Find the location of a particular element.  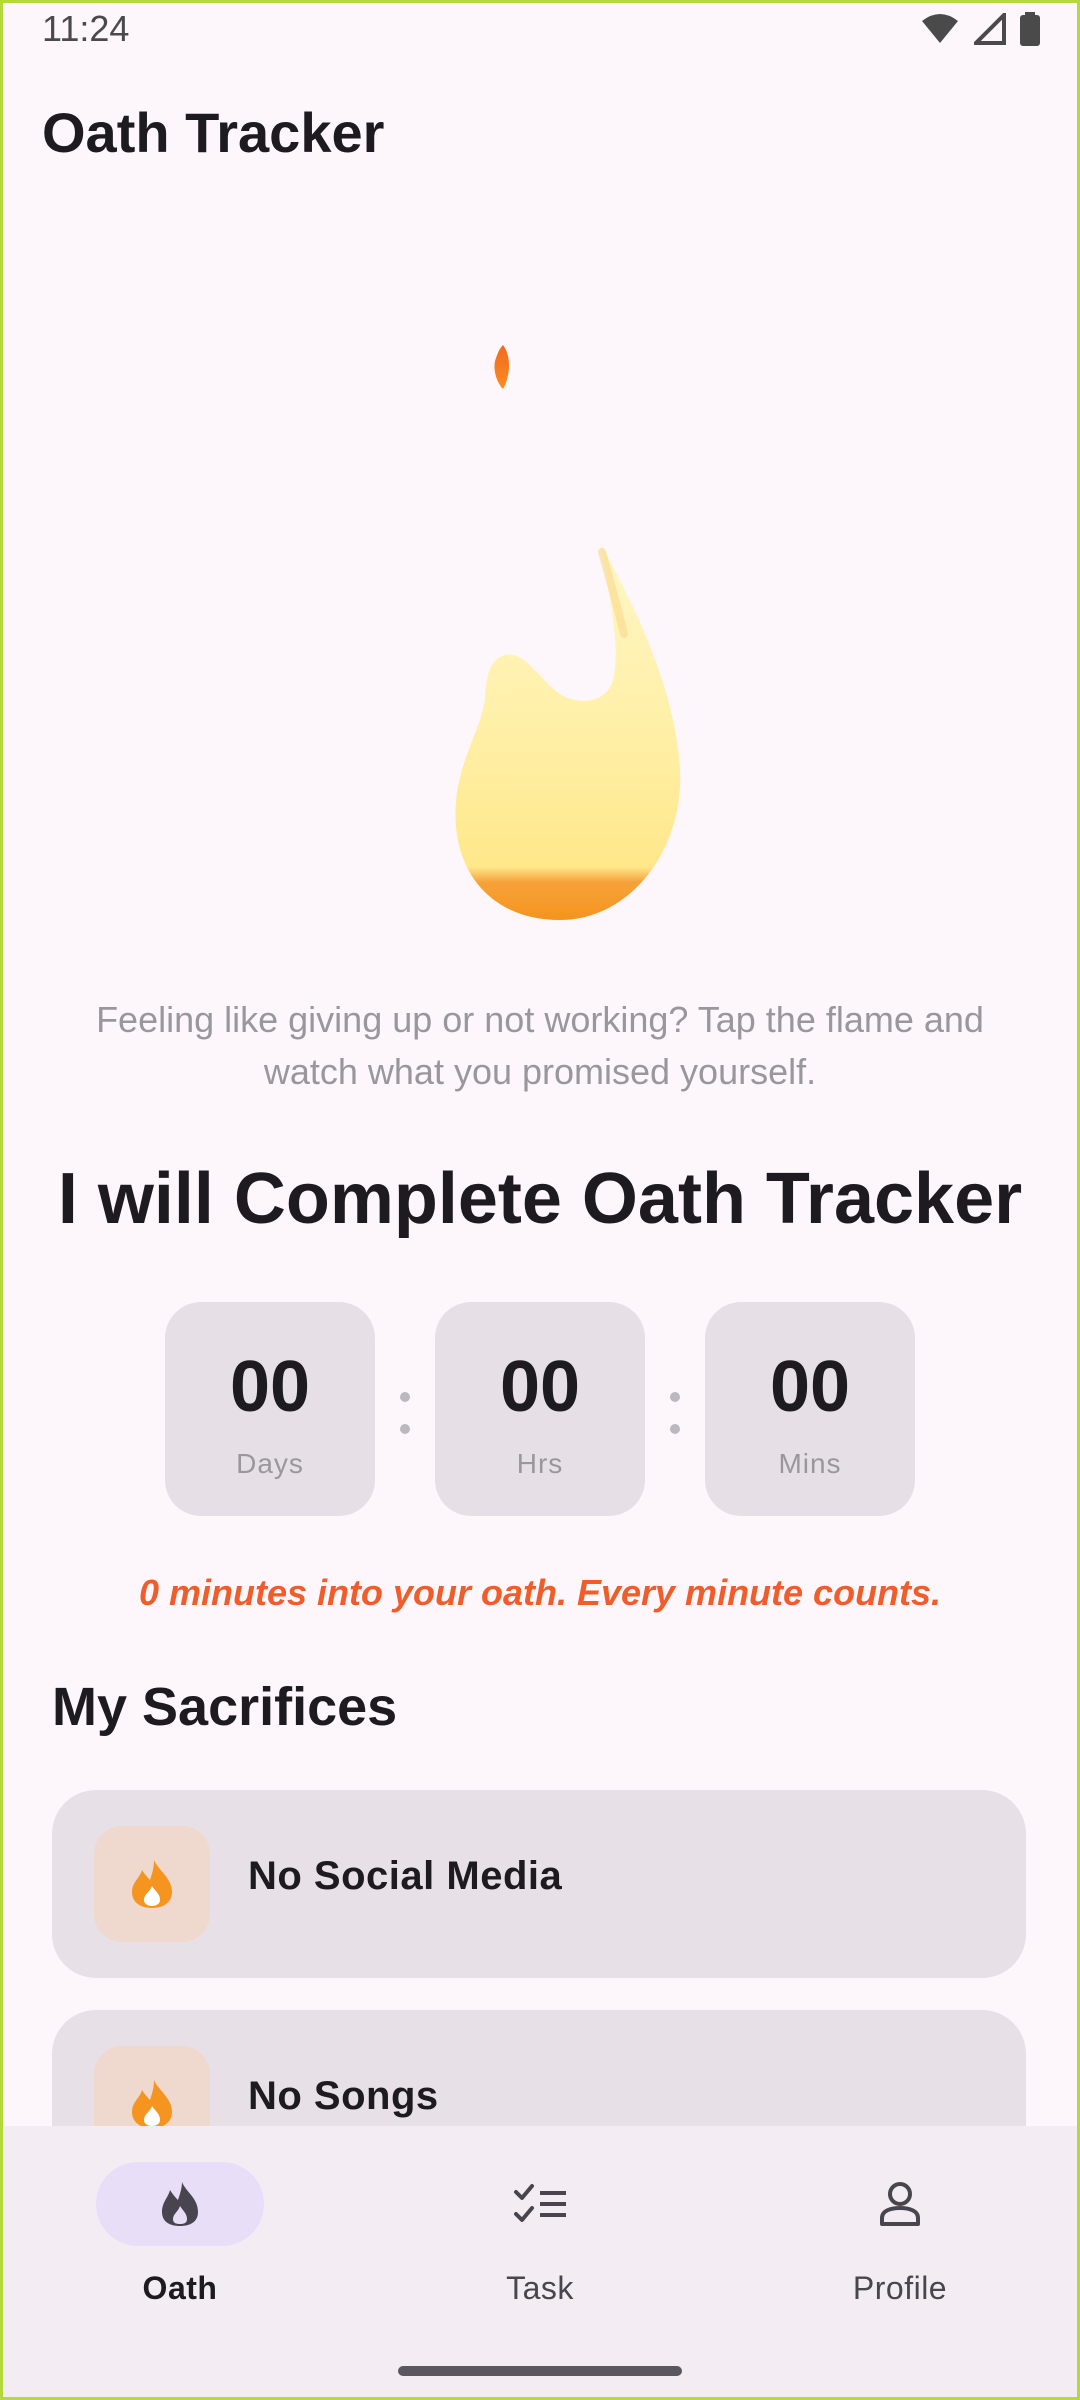

bottom-navigation: Oath Task Profile is located at coordinates (540, 2263).